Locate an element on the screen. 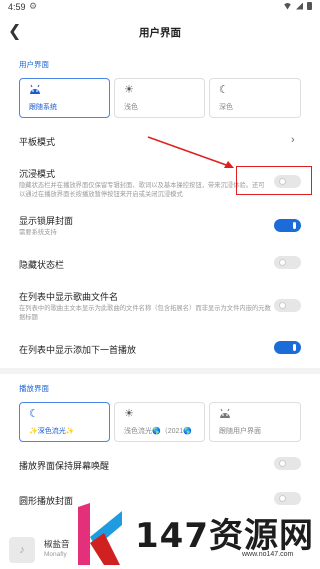 The height and width of the screenshot is (569, 320). watermark-logo is located at coordinates (100, 534).